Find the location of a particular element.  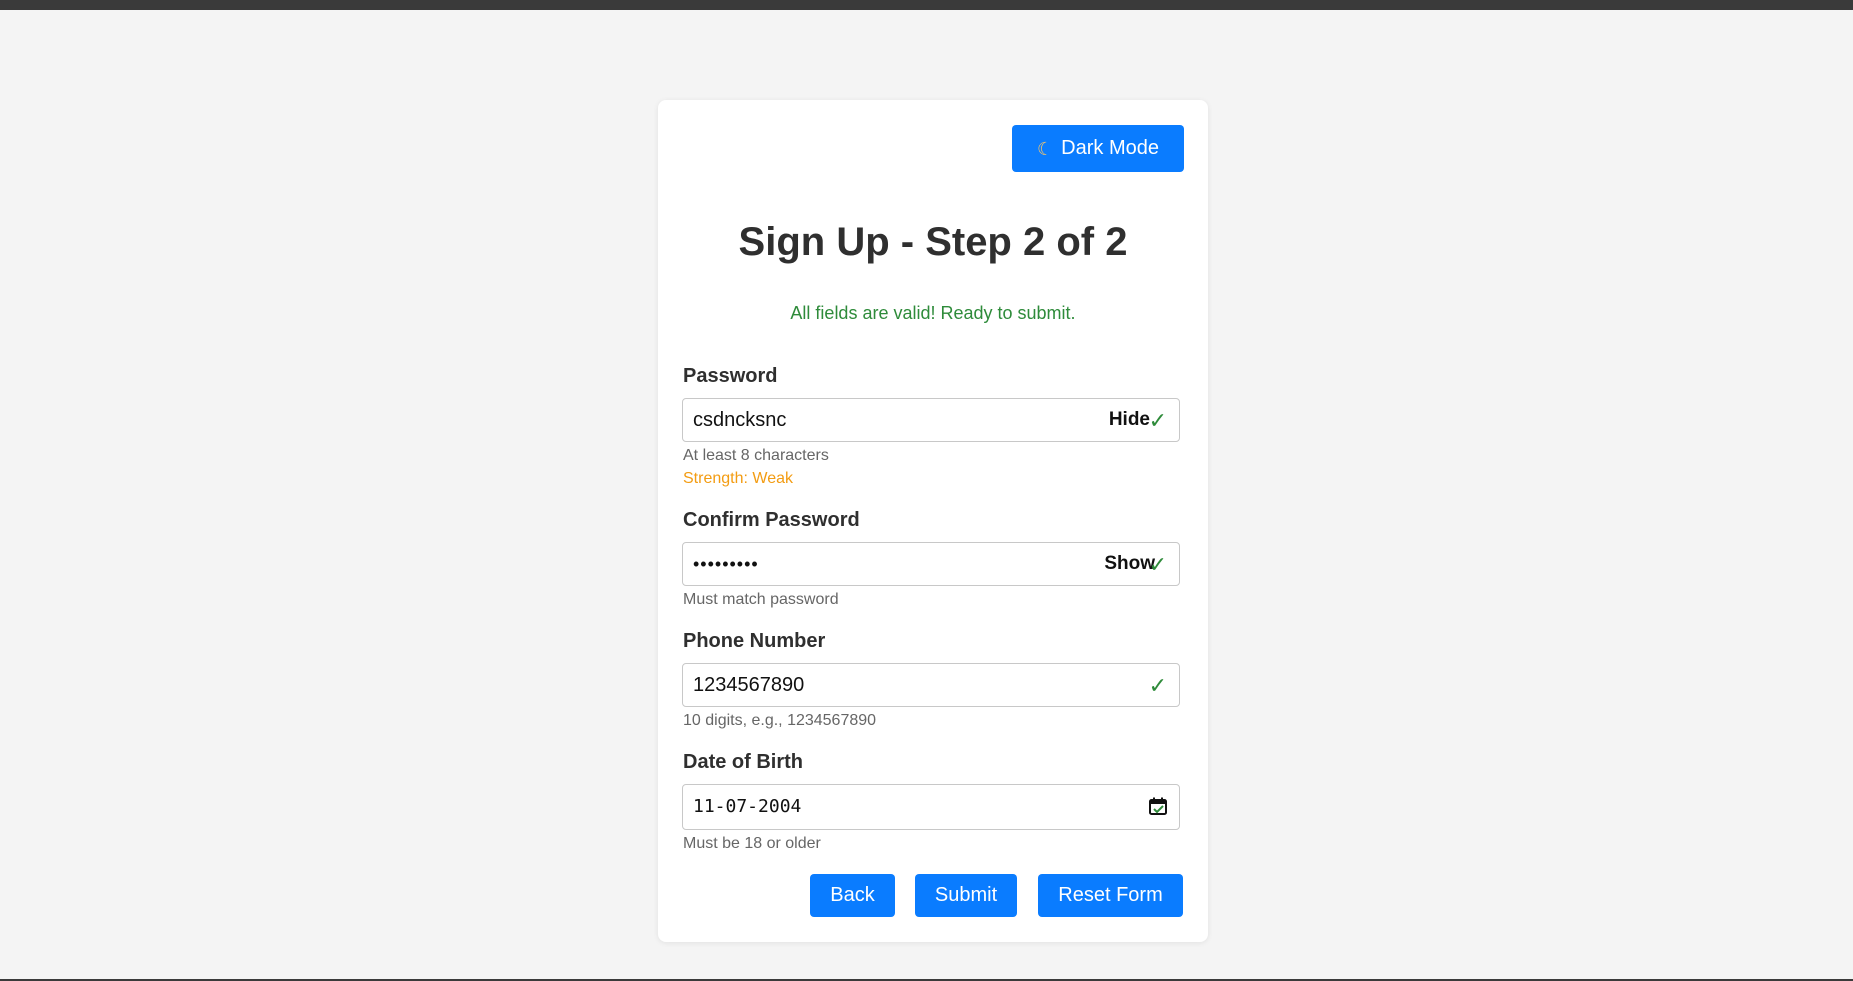

confirm-password-show-toggle: Show is located at coordinates (1129, 564).